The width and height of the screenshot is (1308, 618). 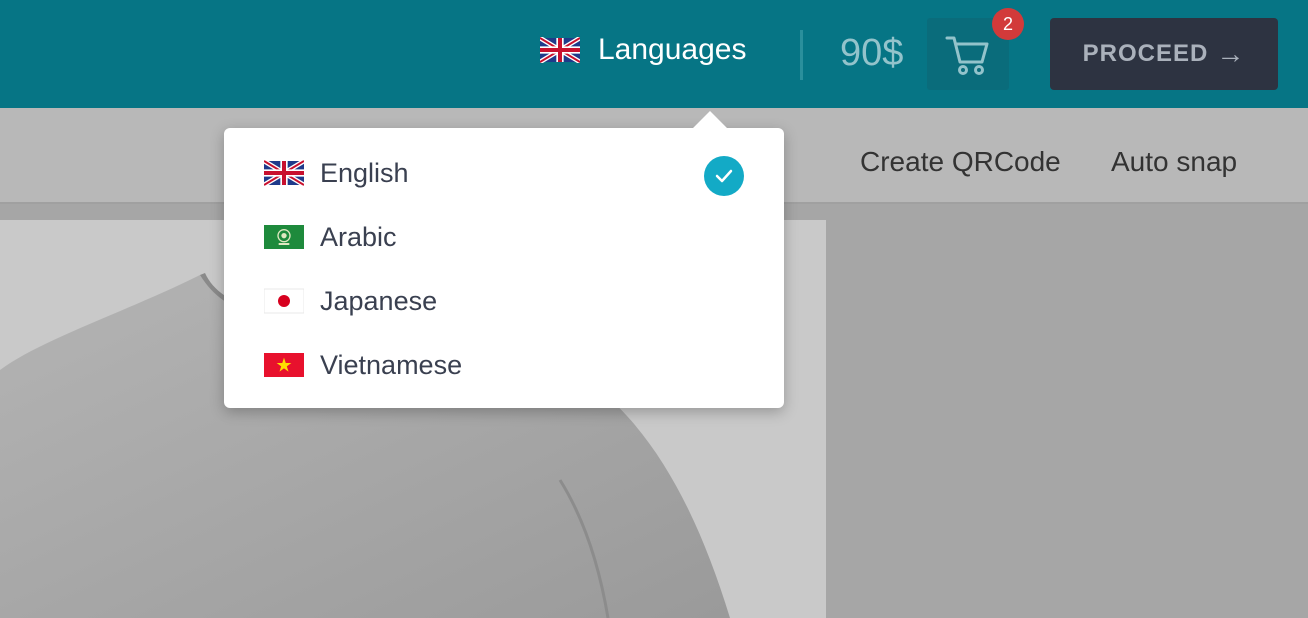 What do you see at coordinates (504, 365) in the screenshot?
I see `language-option-vietnamese: Vietnamese` at bounding box center [504, 365].